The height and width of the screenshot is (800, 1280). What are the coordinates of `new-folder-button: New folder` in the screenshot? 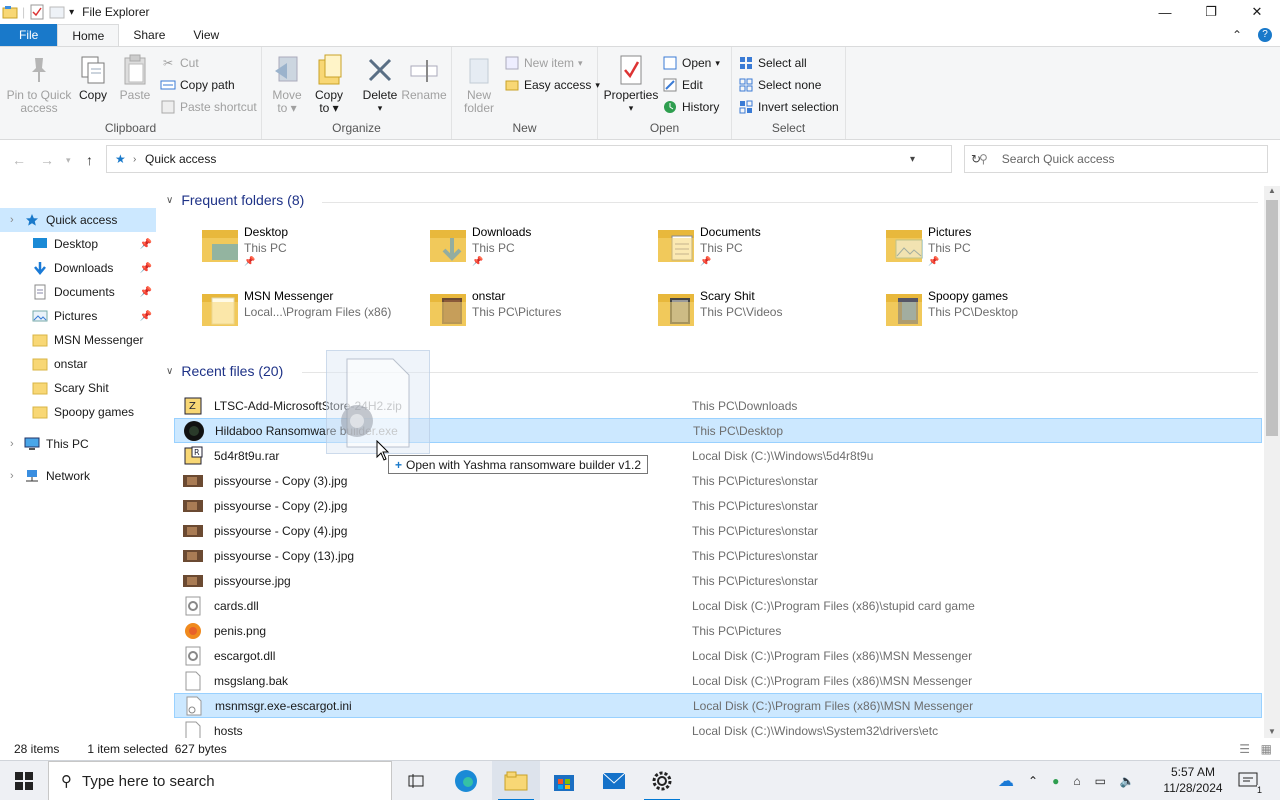 It's located at (479, 84).